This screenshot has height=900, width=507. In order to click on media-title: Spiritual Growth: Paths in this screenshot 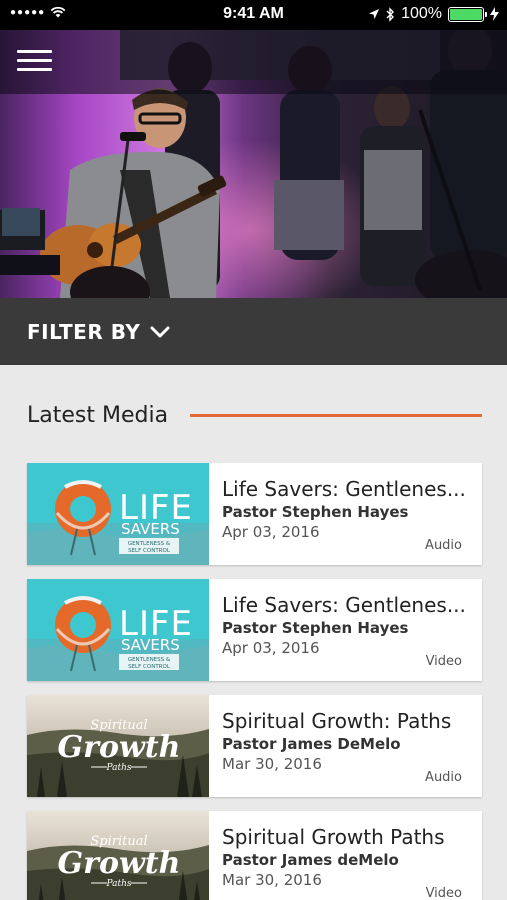, I will do `click(337, 721)`.